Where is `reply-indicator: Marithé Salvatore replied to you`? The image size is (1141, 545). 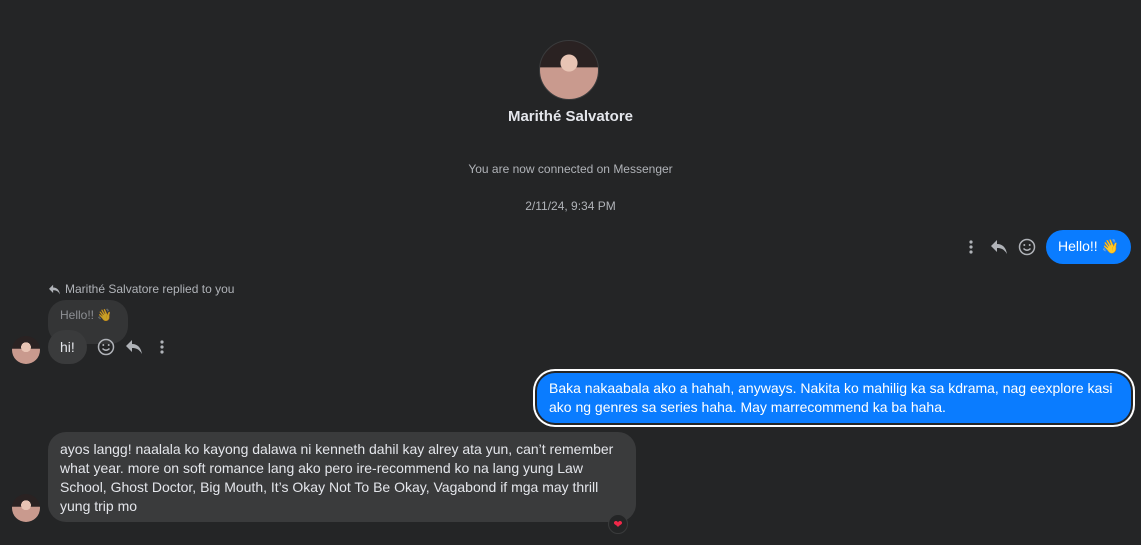 reply-indicator: Marithé Salvatore replied to you is located at coordinates (141, 289).